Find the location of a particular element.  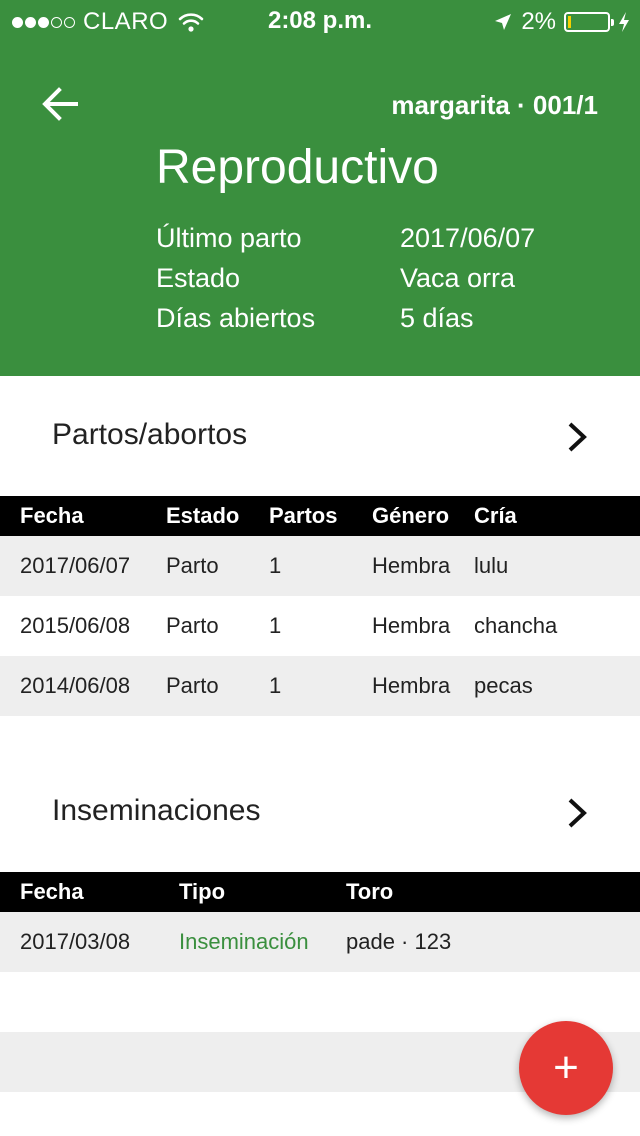

table-row: 2017/06/07 Parto 1 Hembra lulu is located at coordinates (320, 566).